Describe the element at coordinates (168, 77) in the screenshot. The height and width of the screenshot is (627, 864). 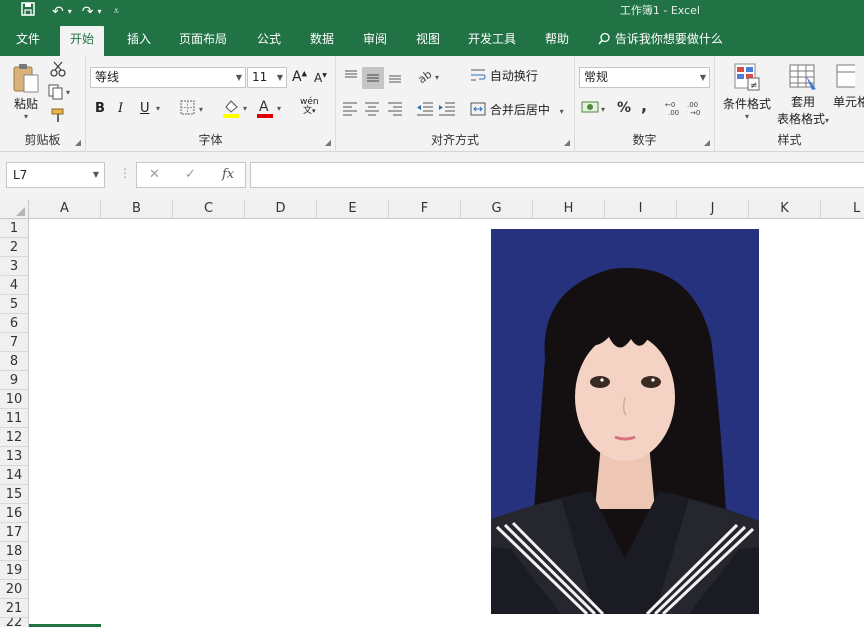
I see `font-name-select: 等线 ▼` at that location.